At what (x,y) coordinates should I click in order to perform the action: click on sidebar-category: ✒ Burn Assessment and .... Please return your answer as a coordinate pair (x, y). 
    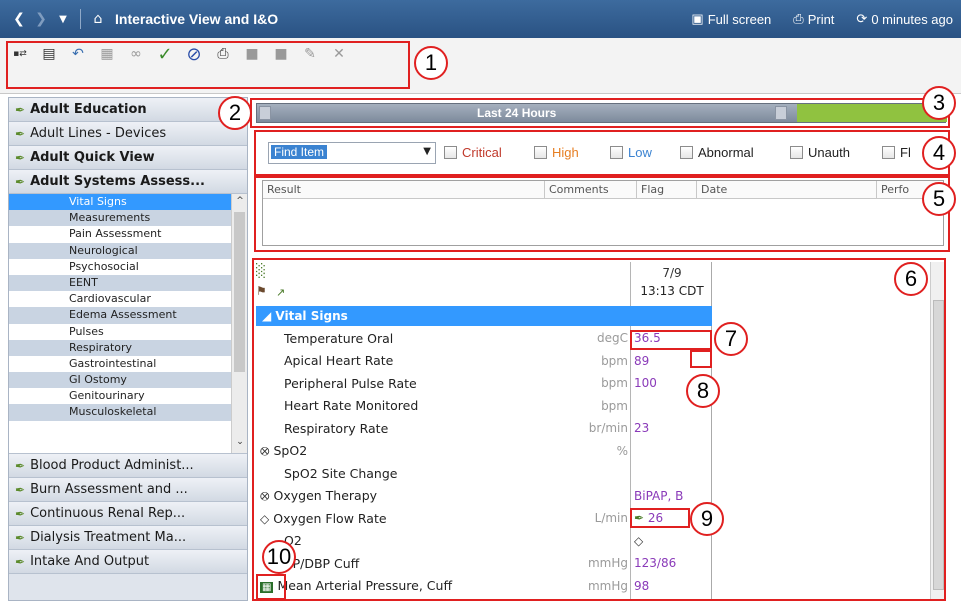
    Looking at the image, I should click on (128, 490).